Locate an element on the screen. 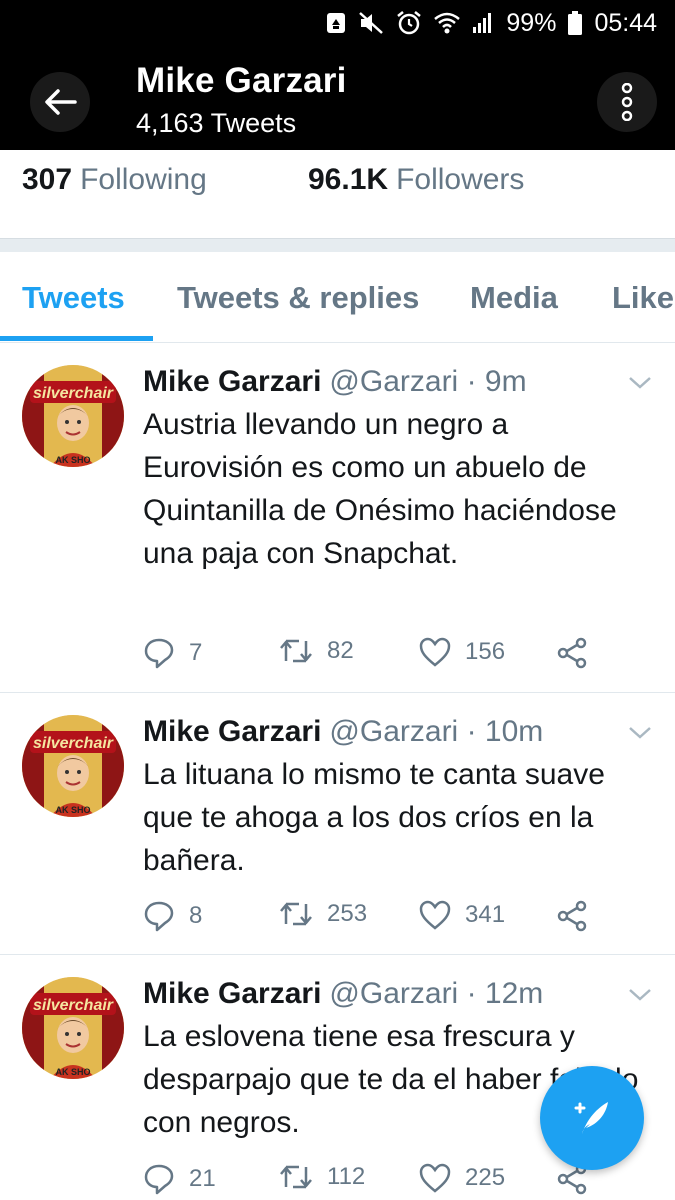 The image size is (675, 1200). retweet-count: 82 is located at coordinates (340, 650).